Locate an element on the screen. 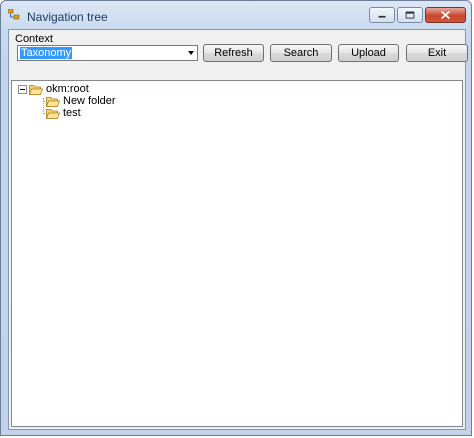 This screenshot has width=474, height=438. minimize-button is located at coordinates (382, 15).